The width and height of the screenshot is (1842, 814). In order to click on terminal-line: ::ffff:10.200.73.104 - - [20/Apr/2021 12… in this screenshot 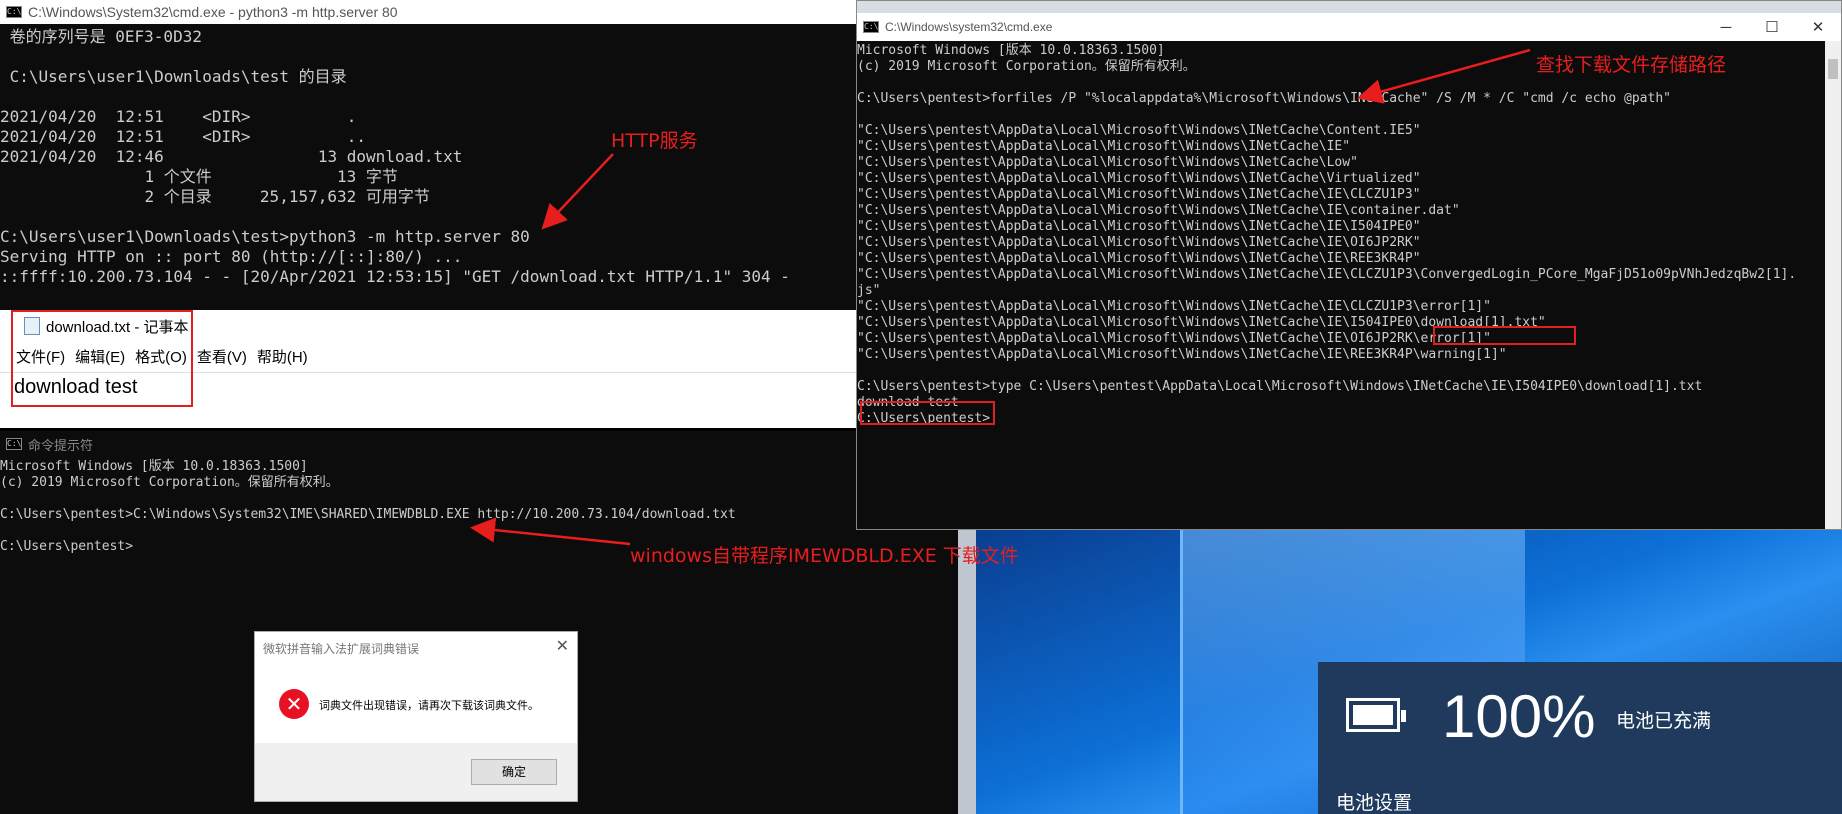, I will do `click(395, 276)`.